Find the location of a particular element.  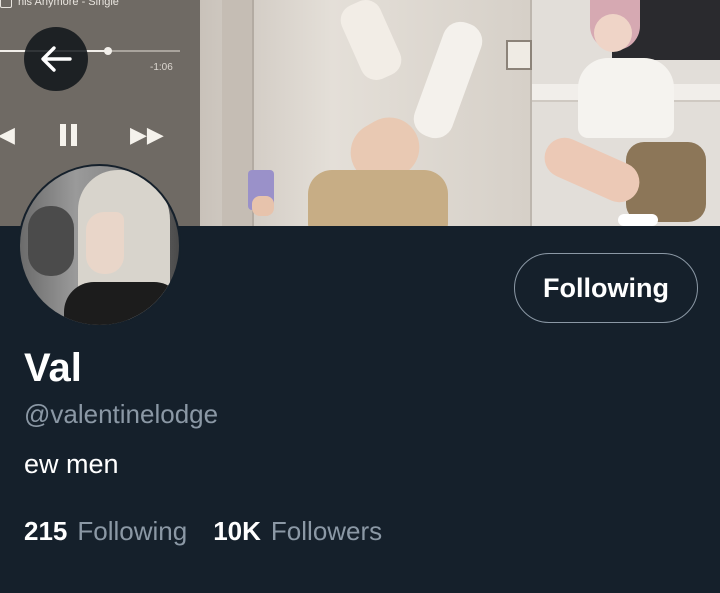

following-label: Following is located at coordinates (132, 531).